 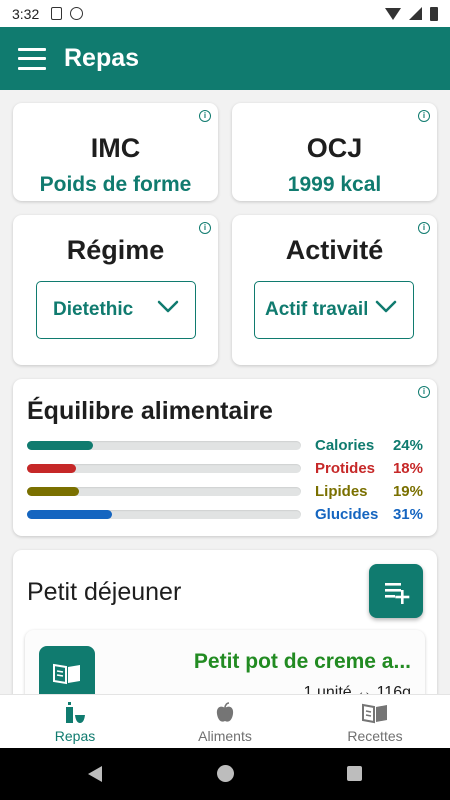 What do you see at coordinates (316, 309) in the screenshot?
I see `activite-selected-value: Actif travail` at bounding box center [316, 309].